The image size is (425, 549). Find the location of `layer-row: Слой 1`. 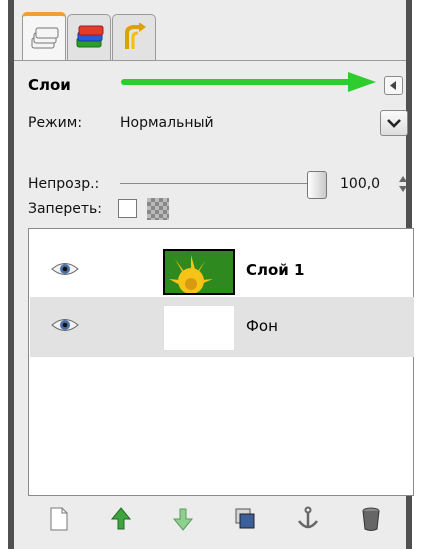

layer-row: Слой 1 is located at coordinates (222, 271).